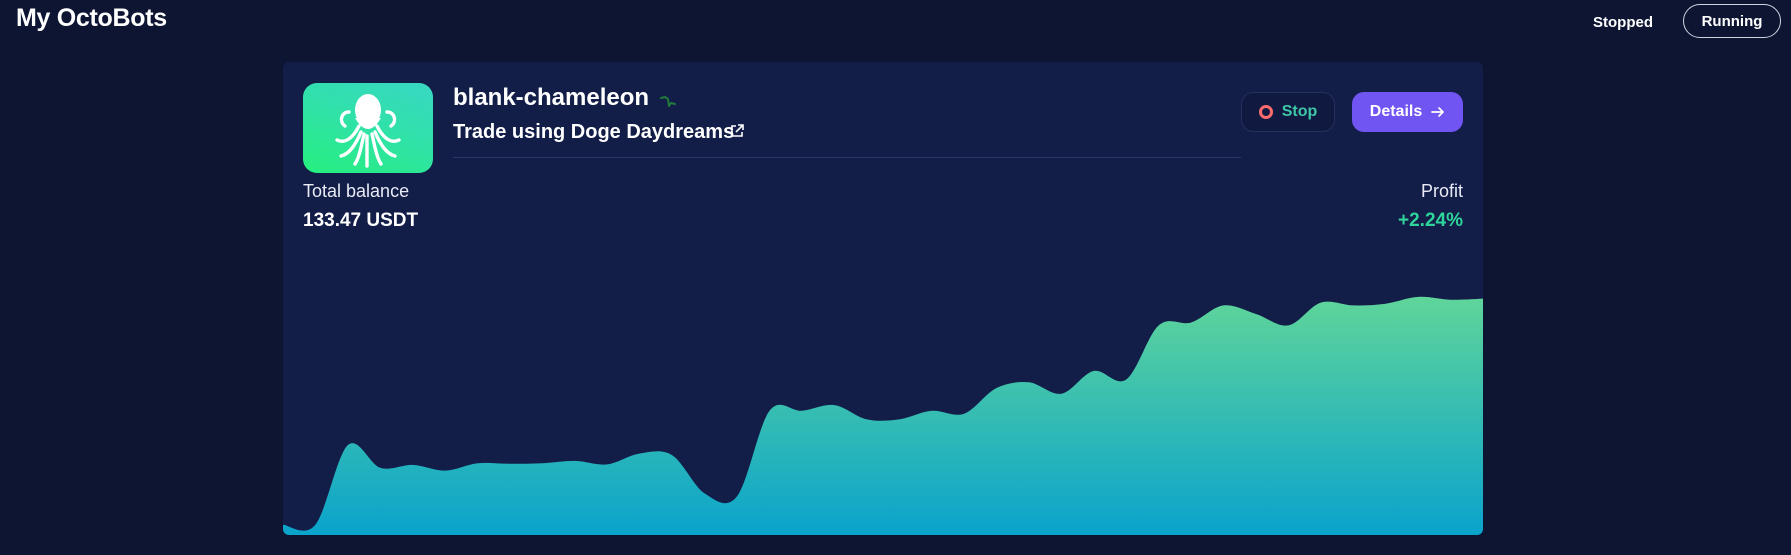  Describe the element at coordinates (361, 220) in the screenshot. I see `total-balance-value: 133.47 USDT` at that location.